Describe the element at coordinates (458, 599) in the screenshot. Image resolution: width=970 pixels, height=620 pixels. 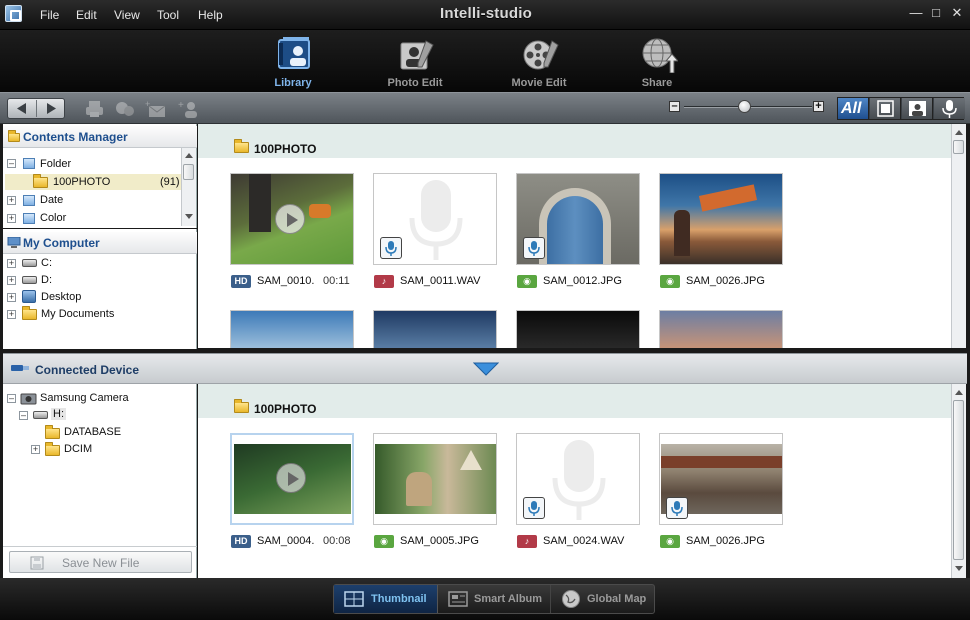
I see `smart-album-icon` at that location.